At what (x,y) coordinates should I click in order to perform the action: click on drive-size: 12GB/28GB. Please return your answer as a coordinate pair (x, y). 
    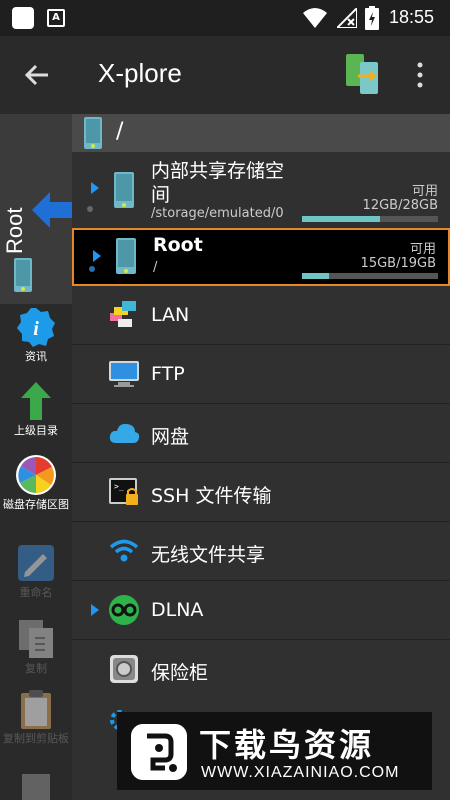
    Looking at the image, I should click on (400, 205).